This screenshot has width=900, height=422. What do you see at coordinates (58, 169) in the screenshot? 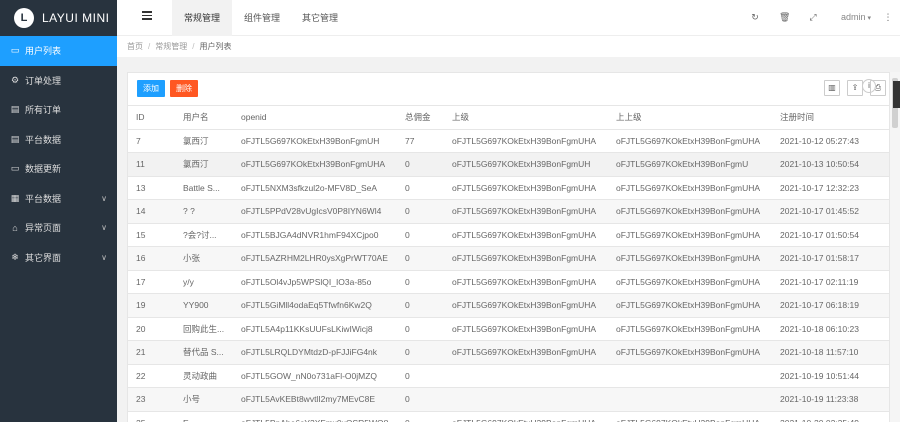
I see `sidebar-item-data-update: ▭ 数据更新` at bounding box center [58, 169].